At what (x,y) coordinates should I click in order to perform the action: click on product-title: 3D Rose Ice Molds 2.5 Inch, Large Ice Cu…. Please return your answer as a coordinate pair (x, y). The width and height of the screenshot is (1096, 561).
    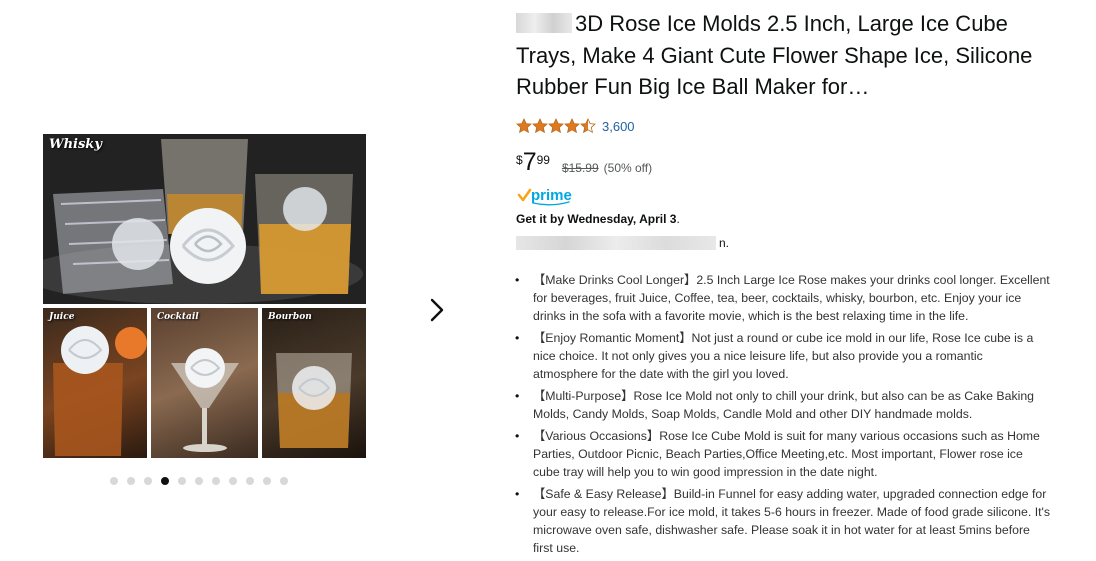
    Looking at the image, I should click on (786, 55).